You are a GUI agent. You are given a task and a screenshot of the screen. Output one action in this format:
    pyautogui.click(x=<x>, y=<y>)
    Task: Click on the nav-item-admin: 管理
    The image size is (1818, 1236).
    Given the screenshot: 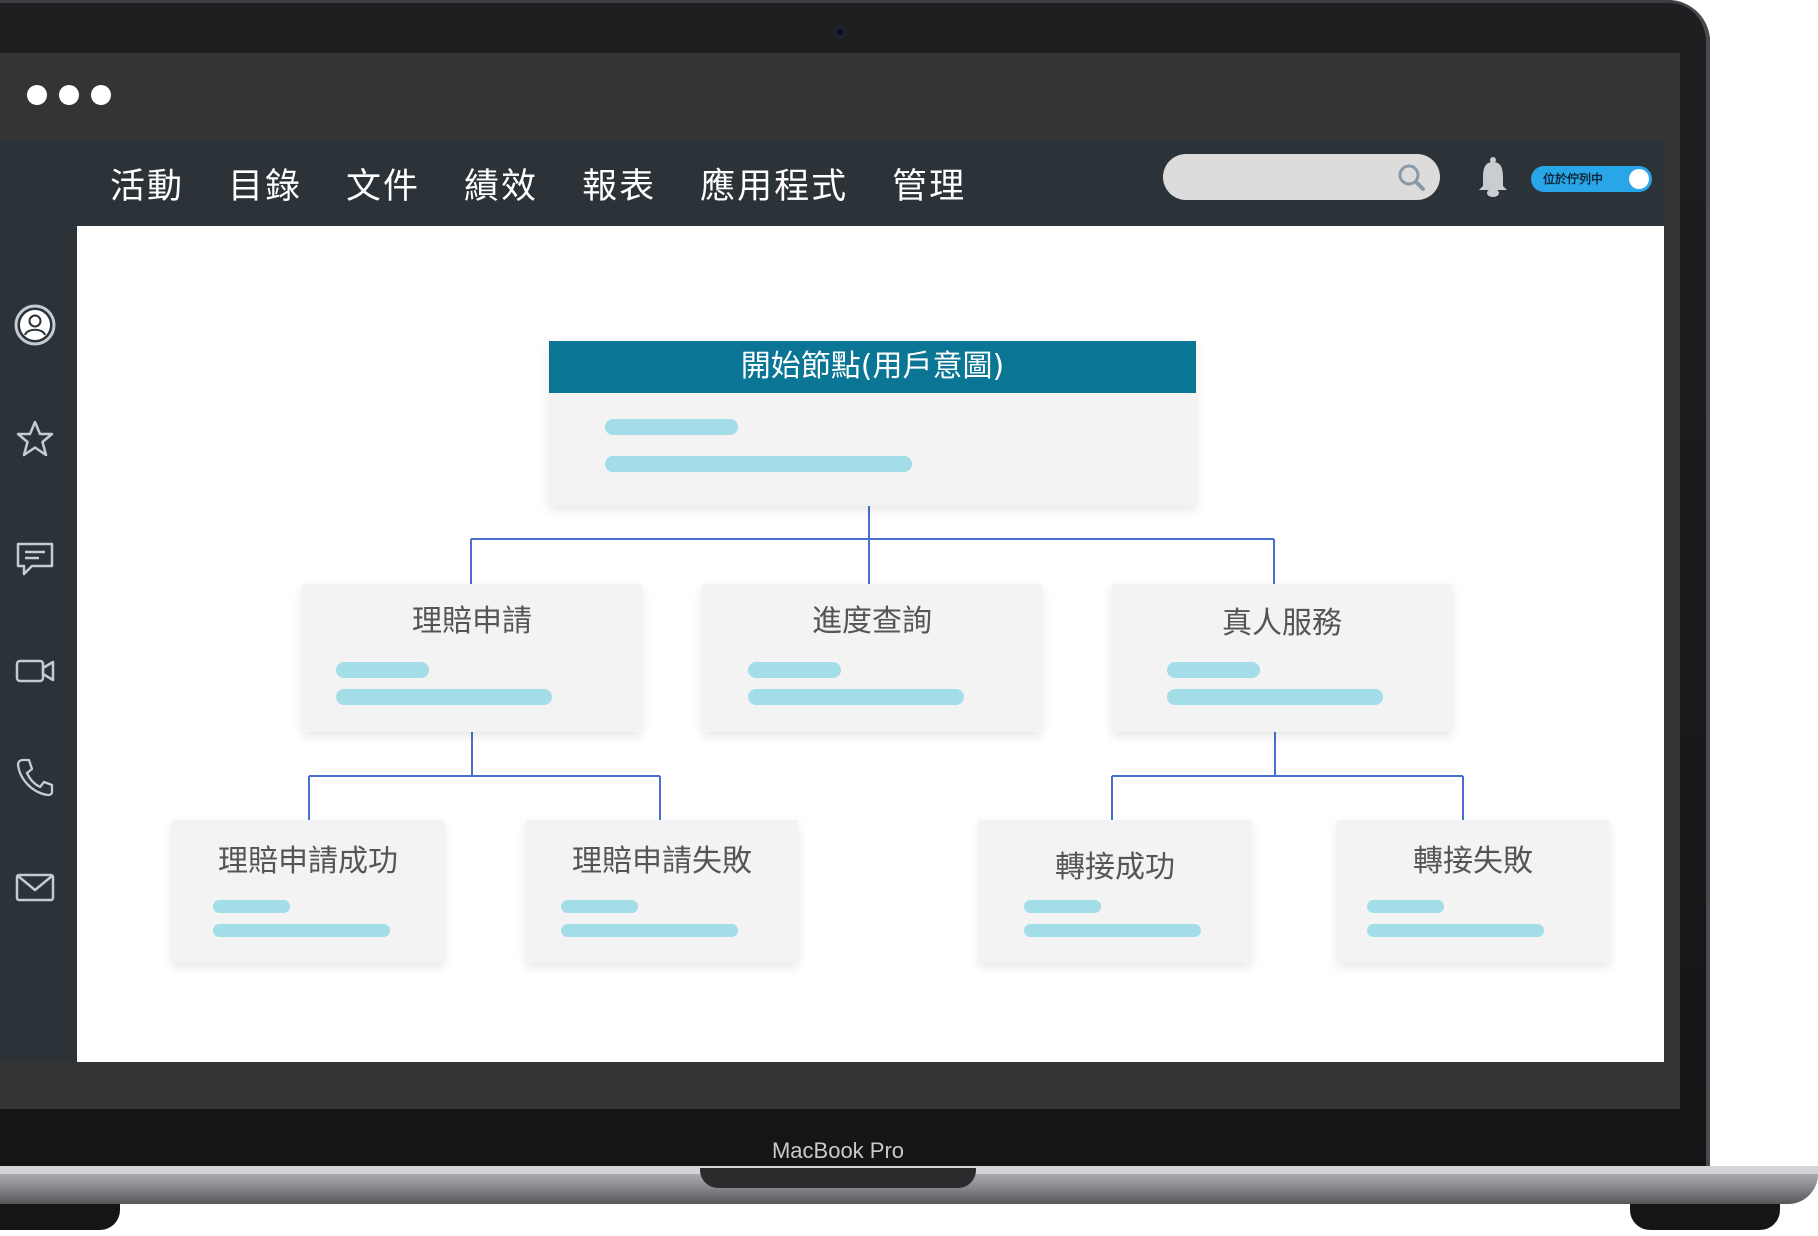 What is the action you would take?
    pyautogui.click(x=929, y=183)
    